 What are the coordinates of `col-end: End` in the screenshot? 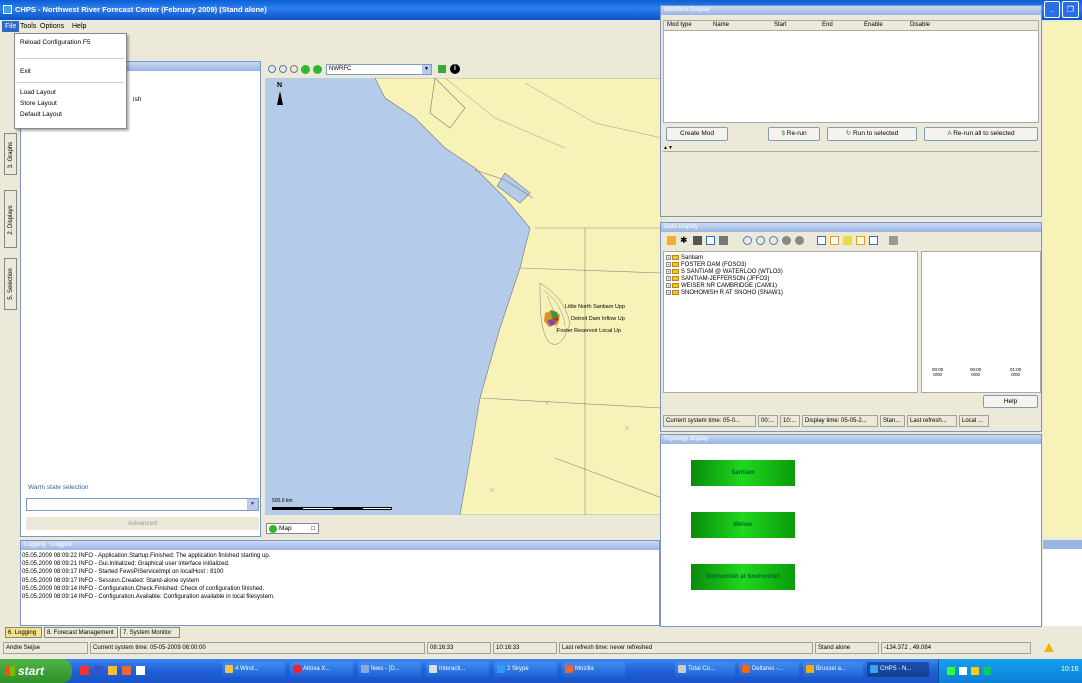 It's located at (827, 25).